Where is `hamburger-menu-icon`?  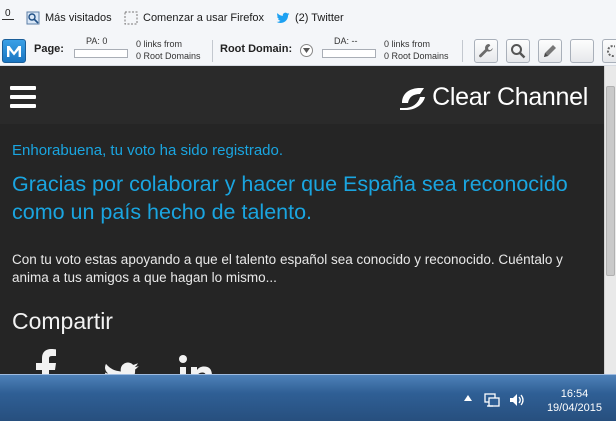 hamburger-menu-icon is located at coordinates (23, 97).